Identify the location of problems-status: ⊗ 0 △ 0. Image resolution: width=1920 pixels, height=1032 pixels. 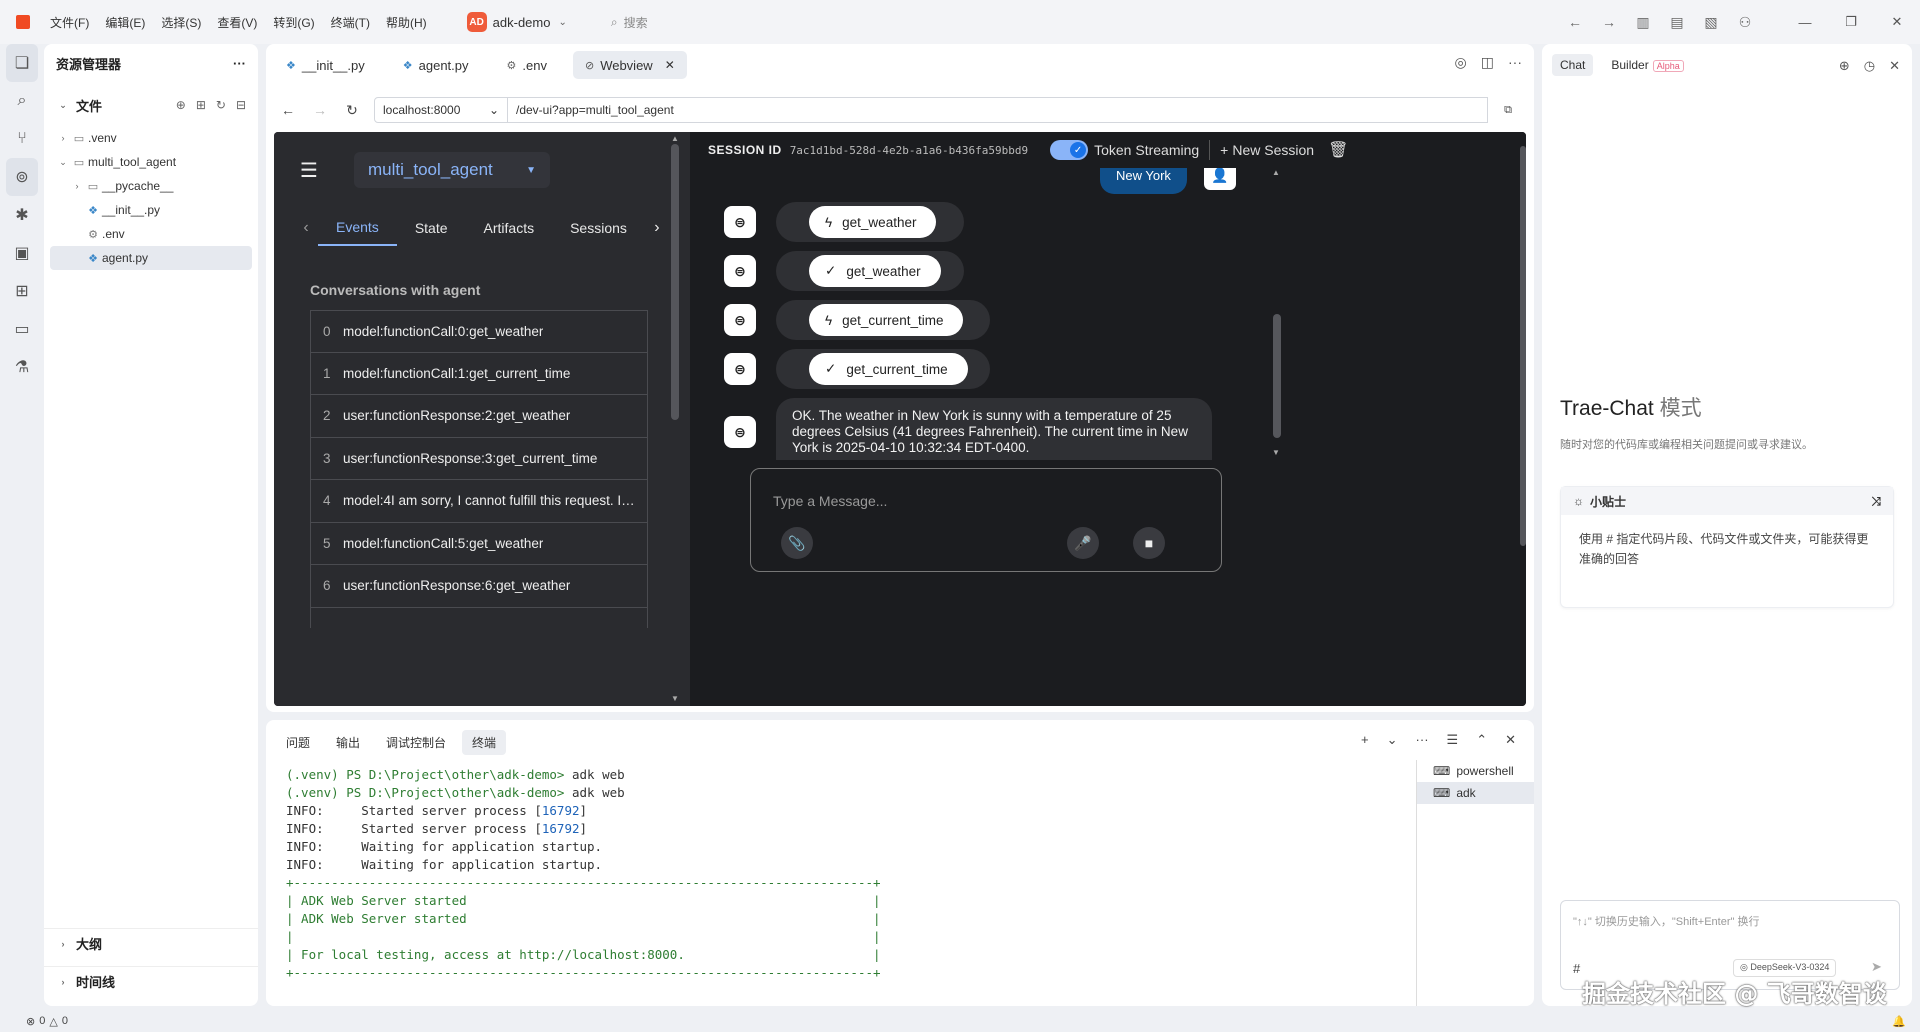
(47, 1021).